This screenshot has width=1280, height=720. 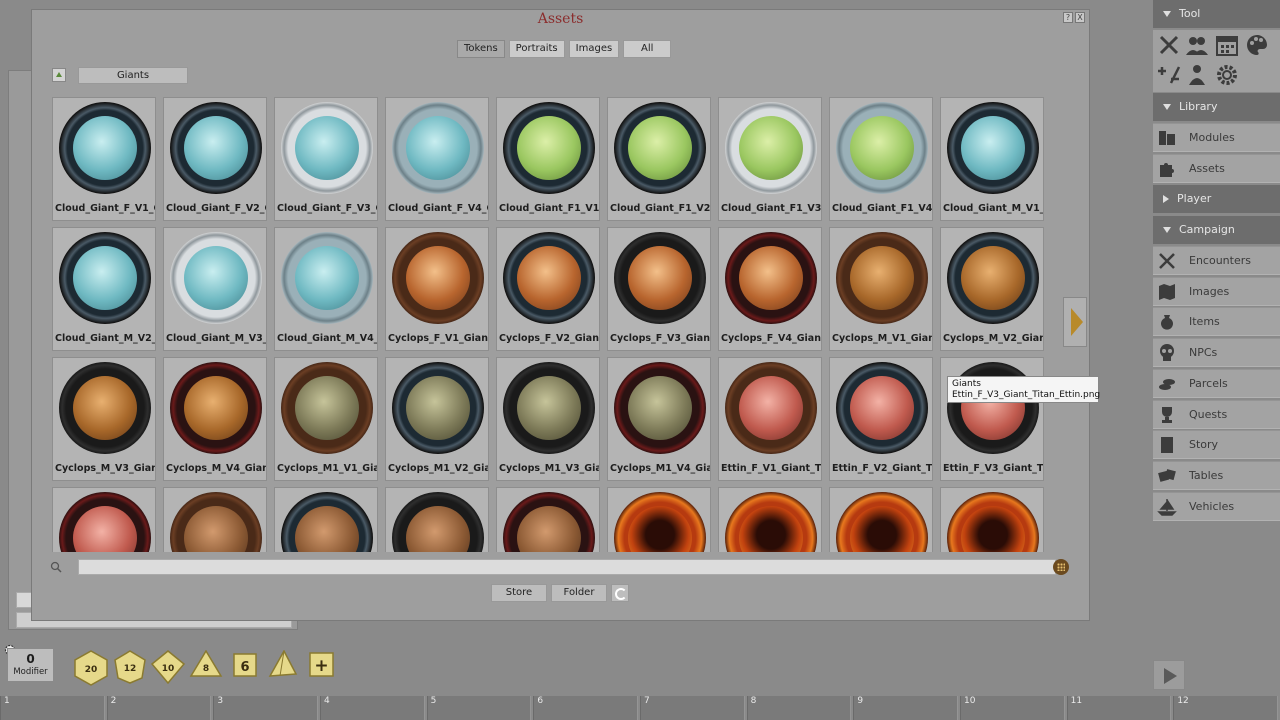 What do you see at coordinates (1257, 45) in the screenshot?
I see `palette-icon` at bounding box center [1257, 45].